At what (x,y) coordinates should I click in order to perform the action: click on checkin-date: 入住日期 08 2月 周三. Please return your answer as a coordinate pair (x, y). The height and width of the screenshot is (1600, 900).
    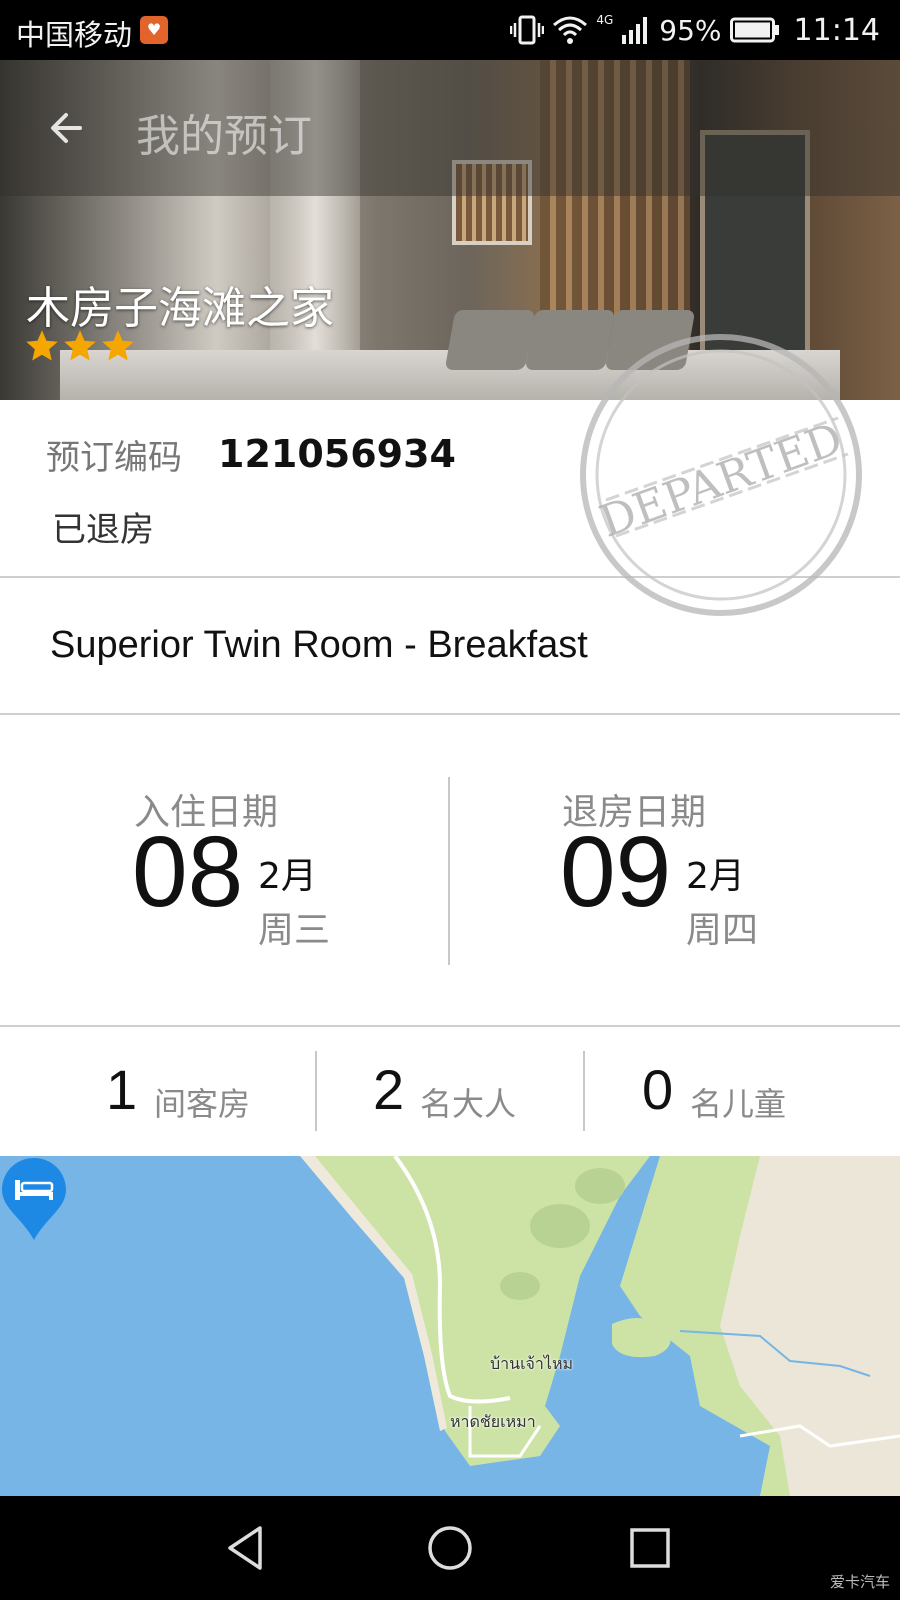
    Looking at the image, I should click on (225, 872).